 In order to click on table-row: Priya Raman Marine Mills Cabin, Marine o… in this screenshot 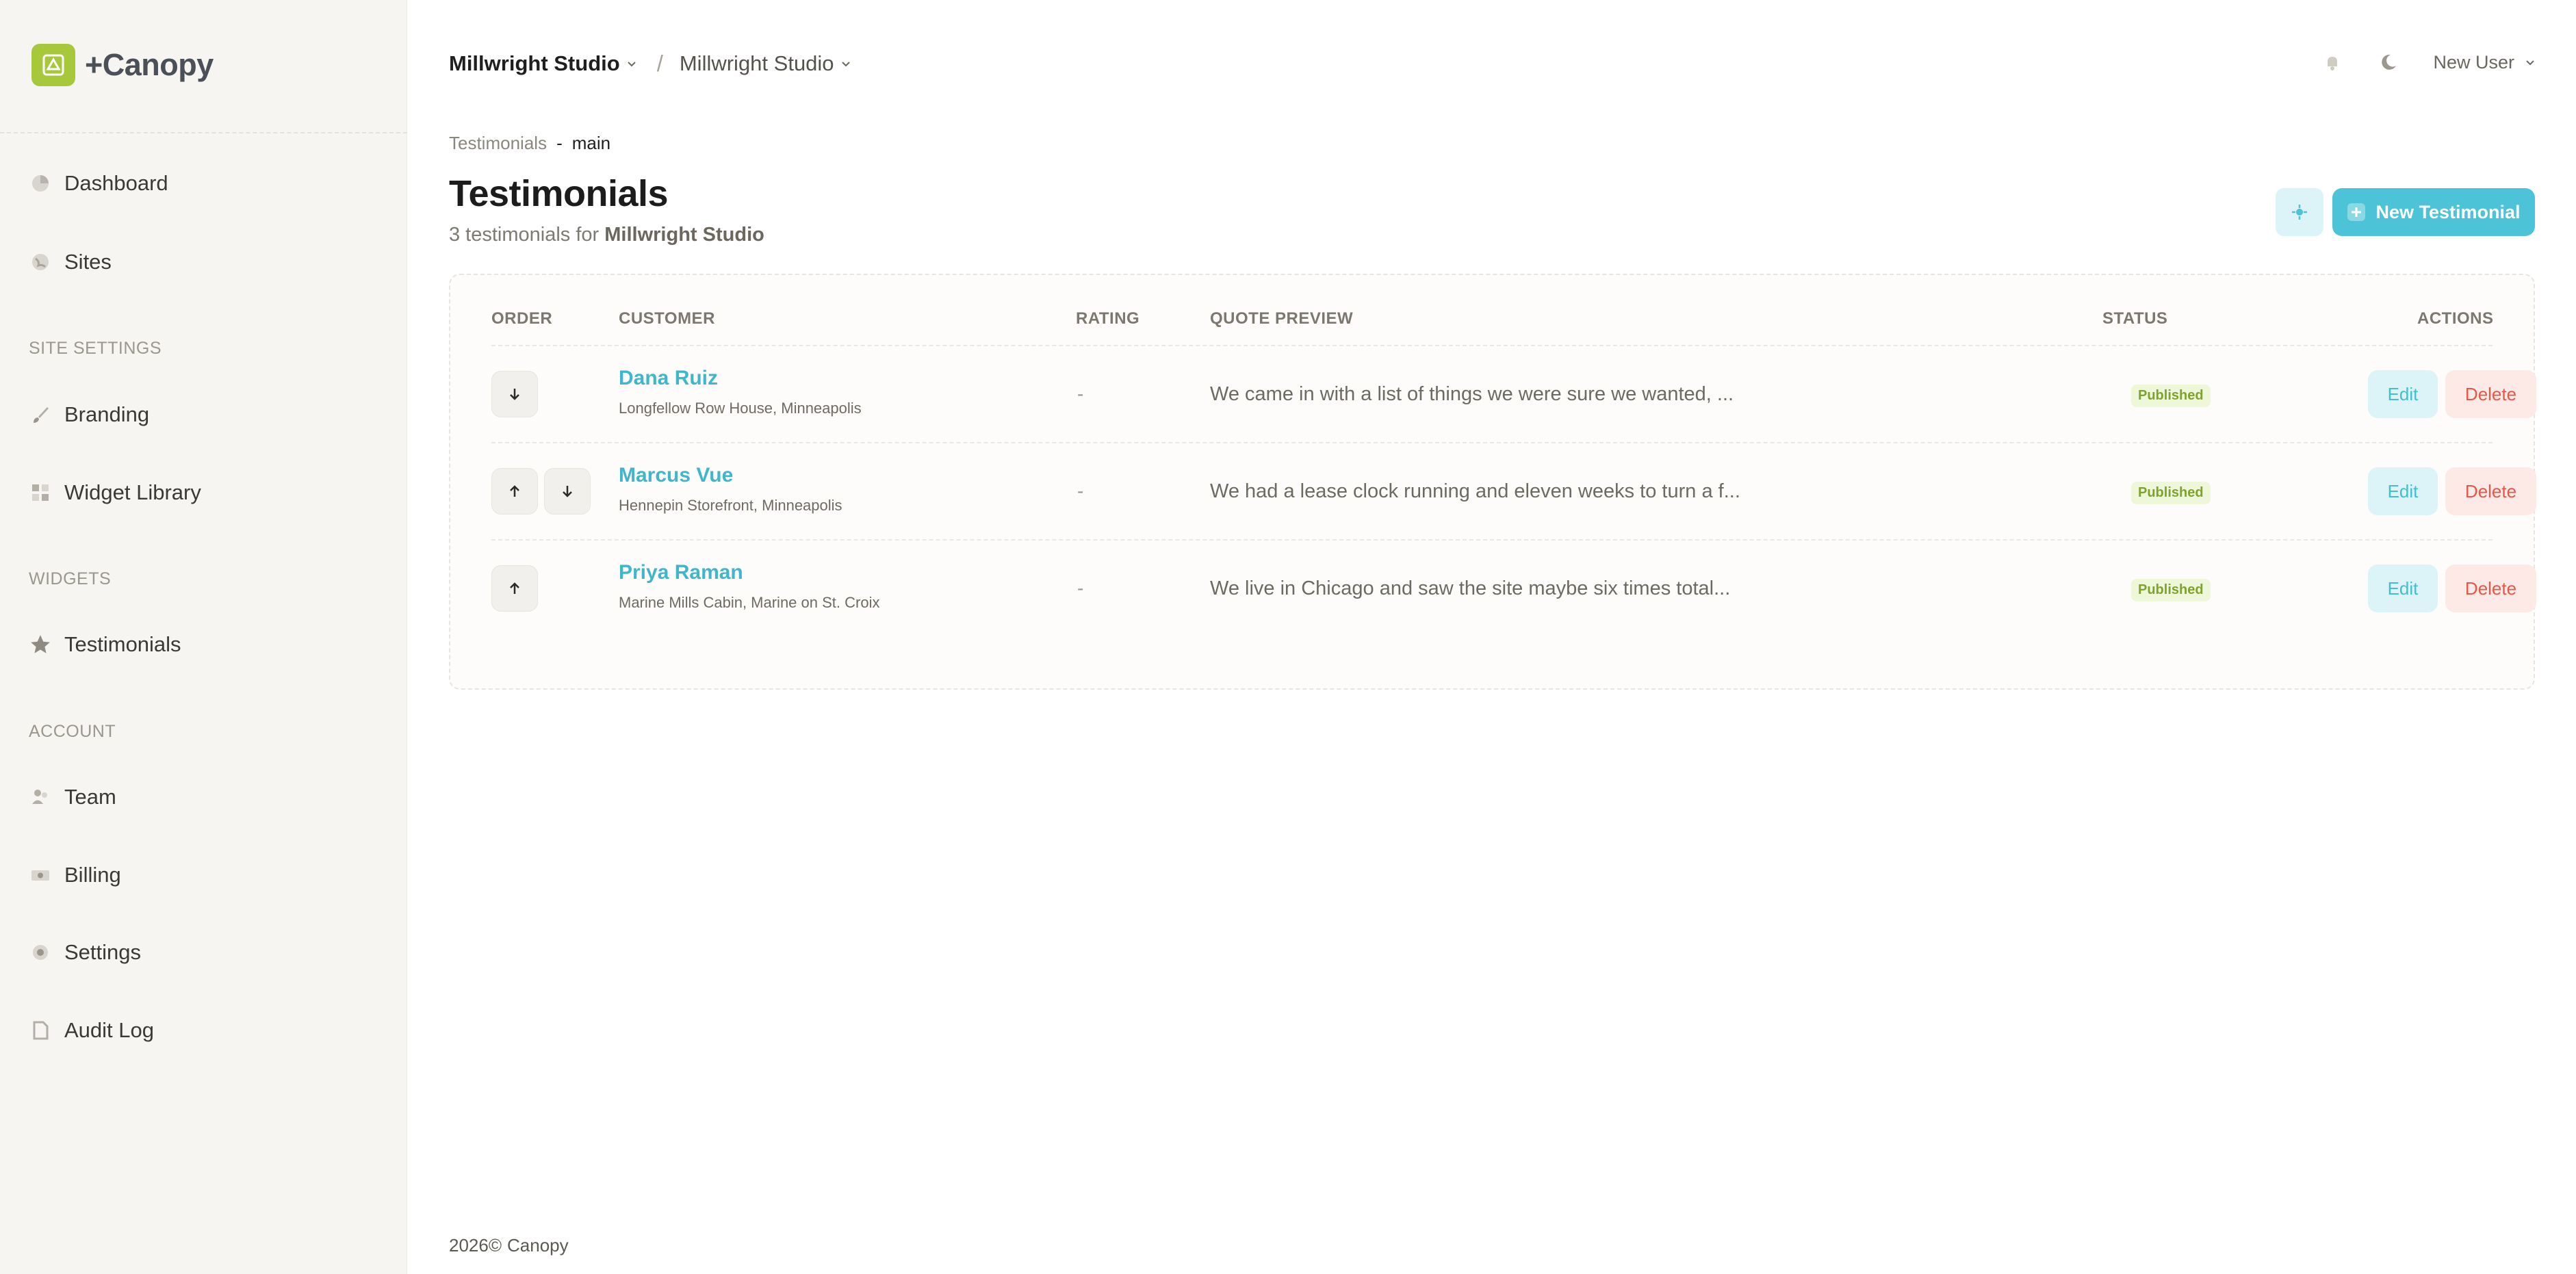, I will do `click(1513, 589)`.